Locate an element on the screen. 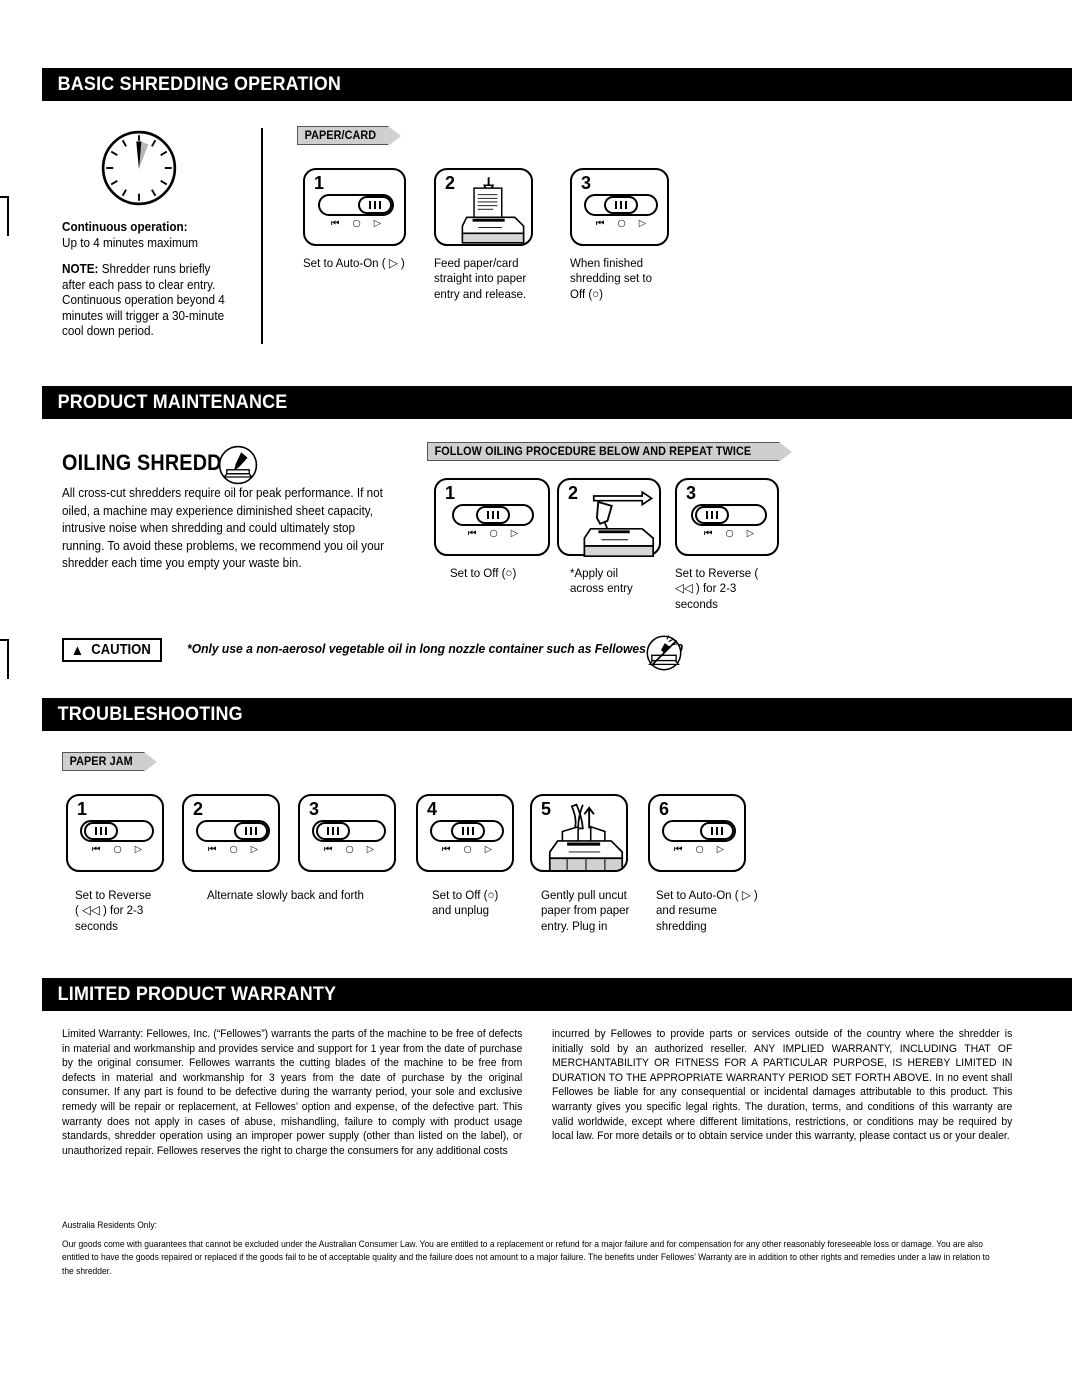  no-aerosol-icon is located at coordinates (664, 653).